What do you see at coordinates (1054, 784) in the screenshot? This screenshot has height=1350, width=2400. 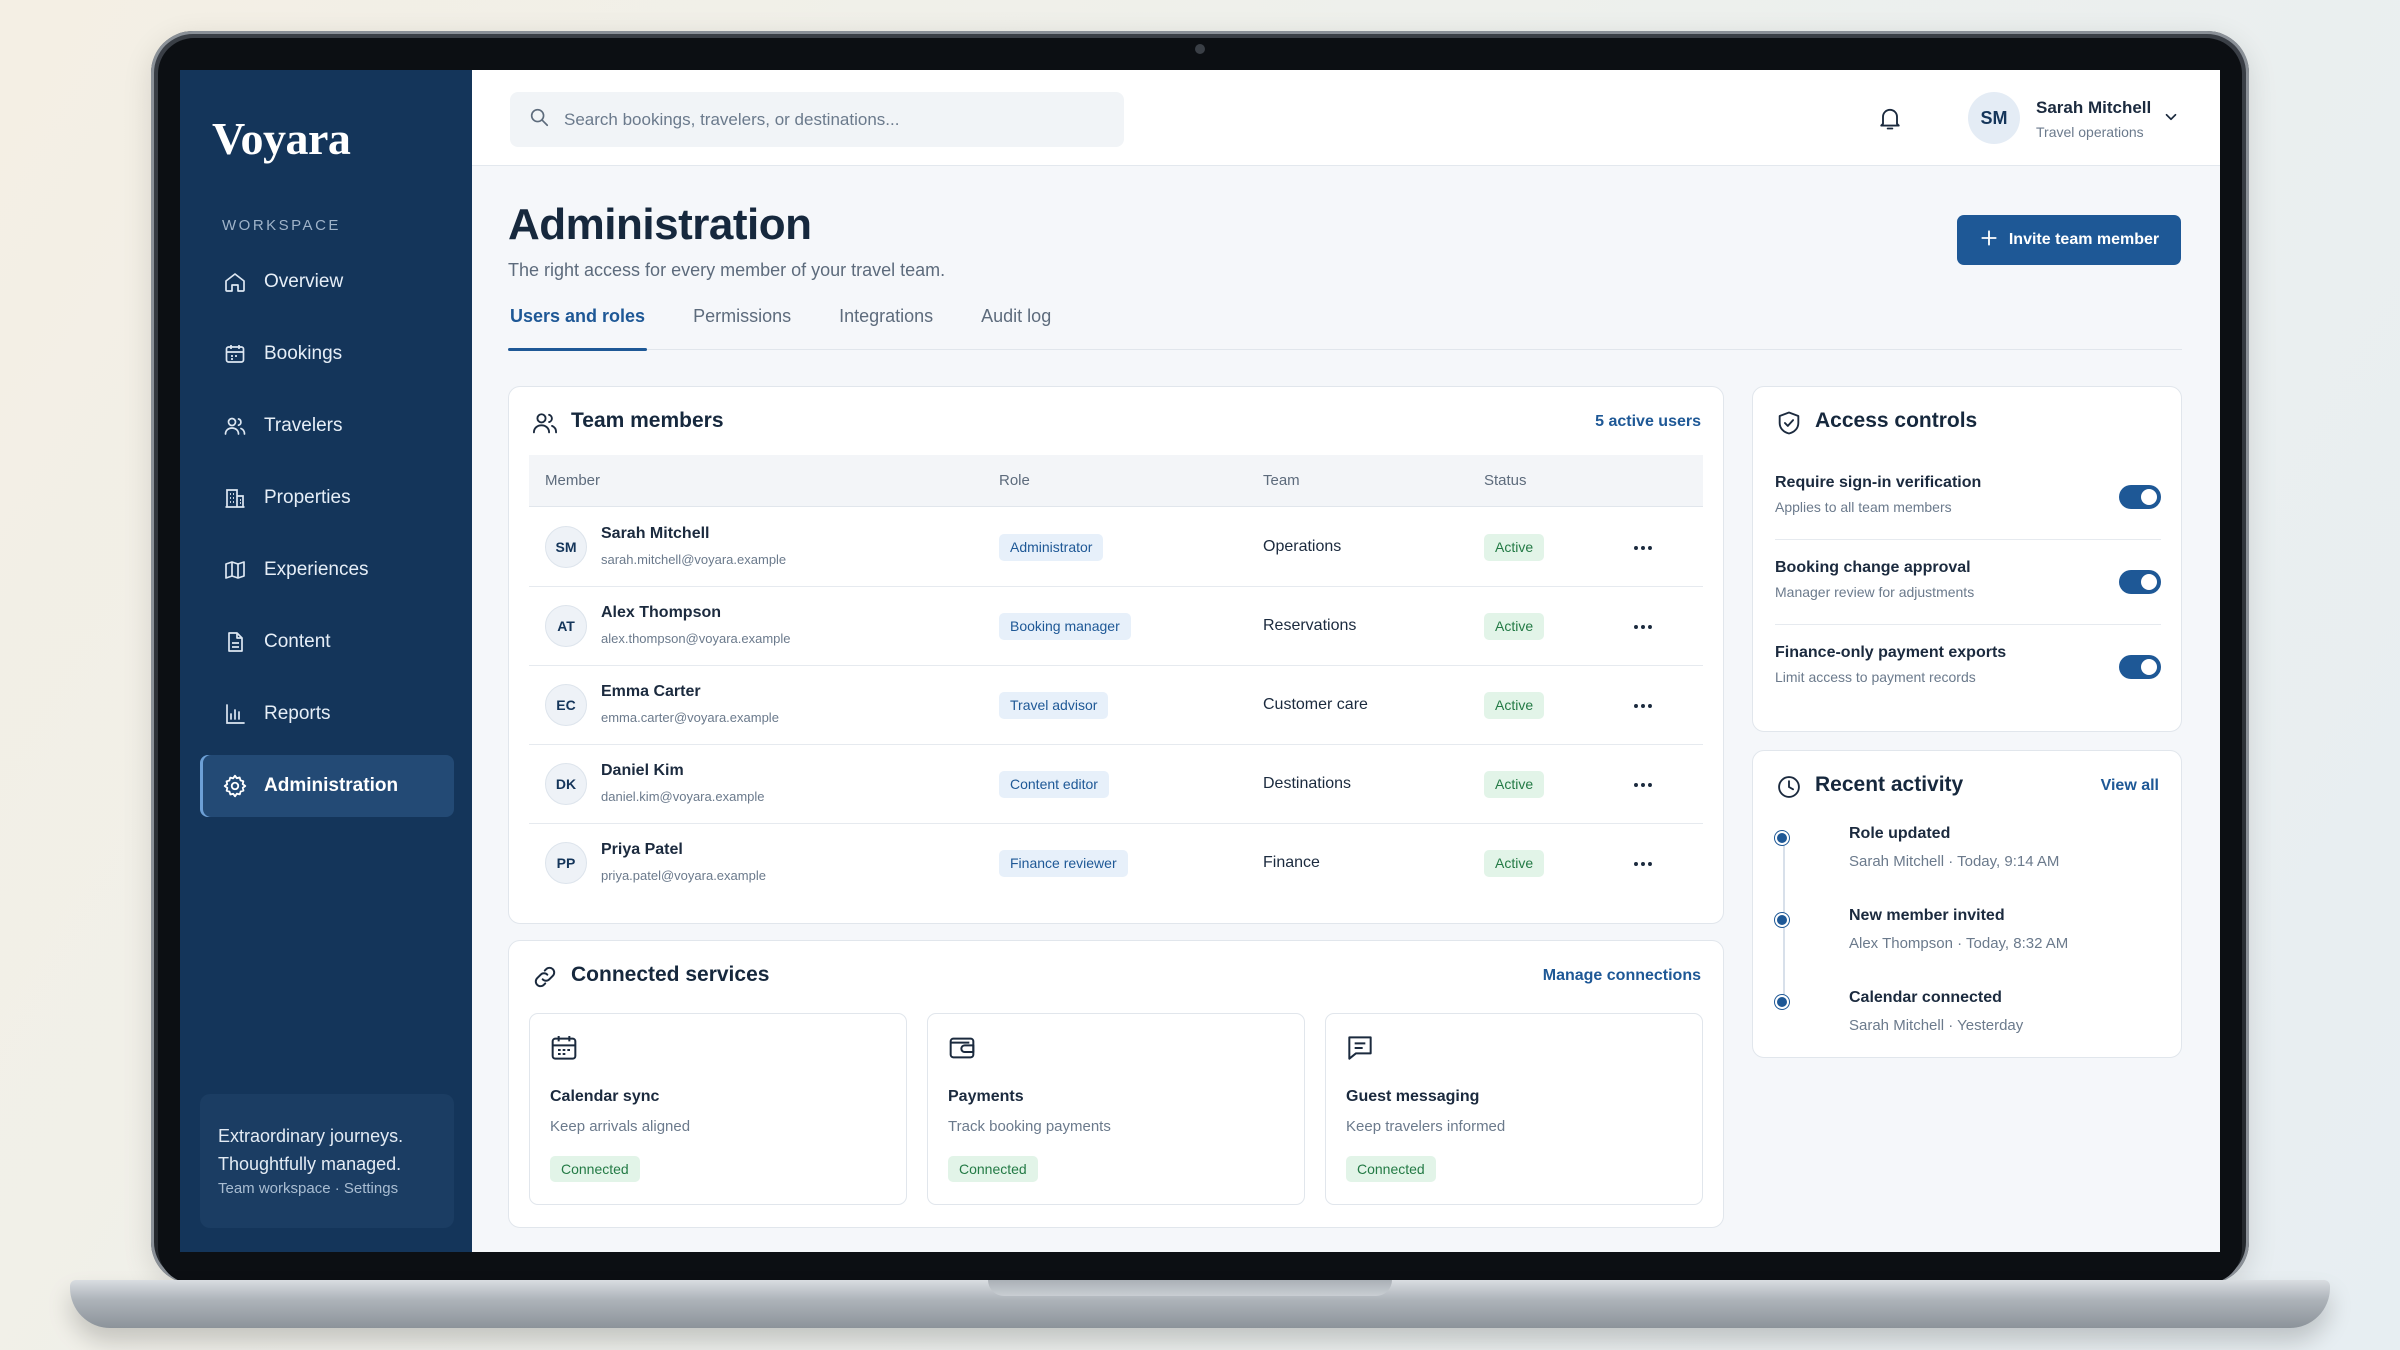 I see `role-badge: Content editor` at bounding box center [1054, 784].